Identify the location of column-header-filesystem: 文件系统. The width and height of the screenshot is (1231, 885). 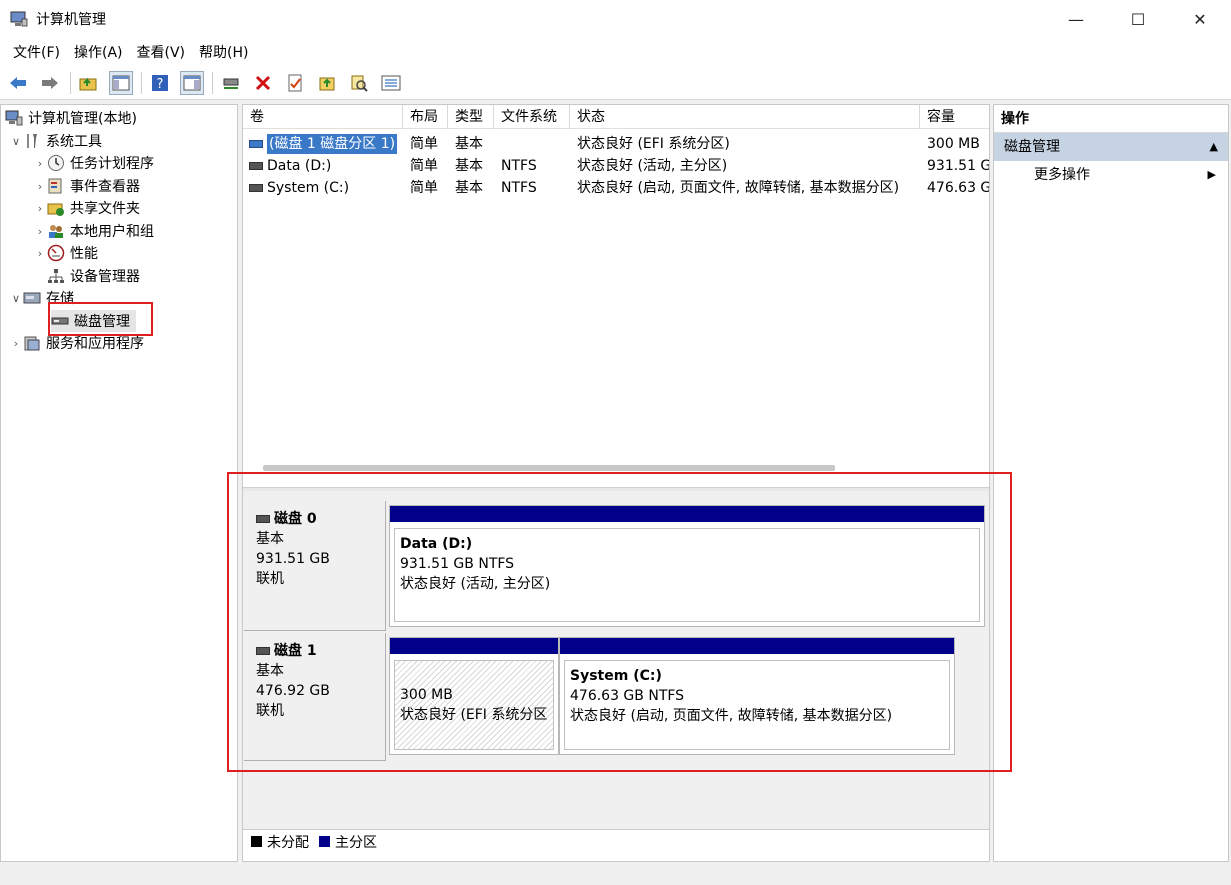
(532, 117).